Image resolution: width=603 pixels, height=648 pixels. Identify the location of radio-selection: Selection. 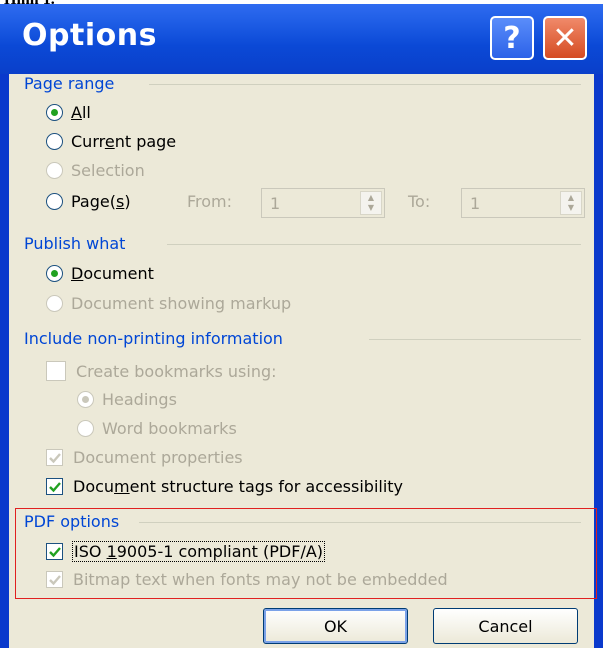
(95, 170).